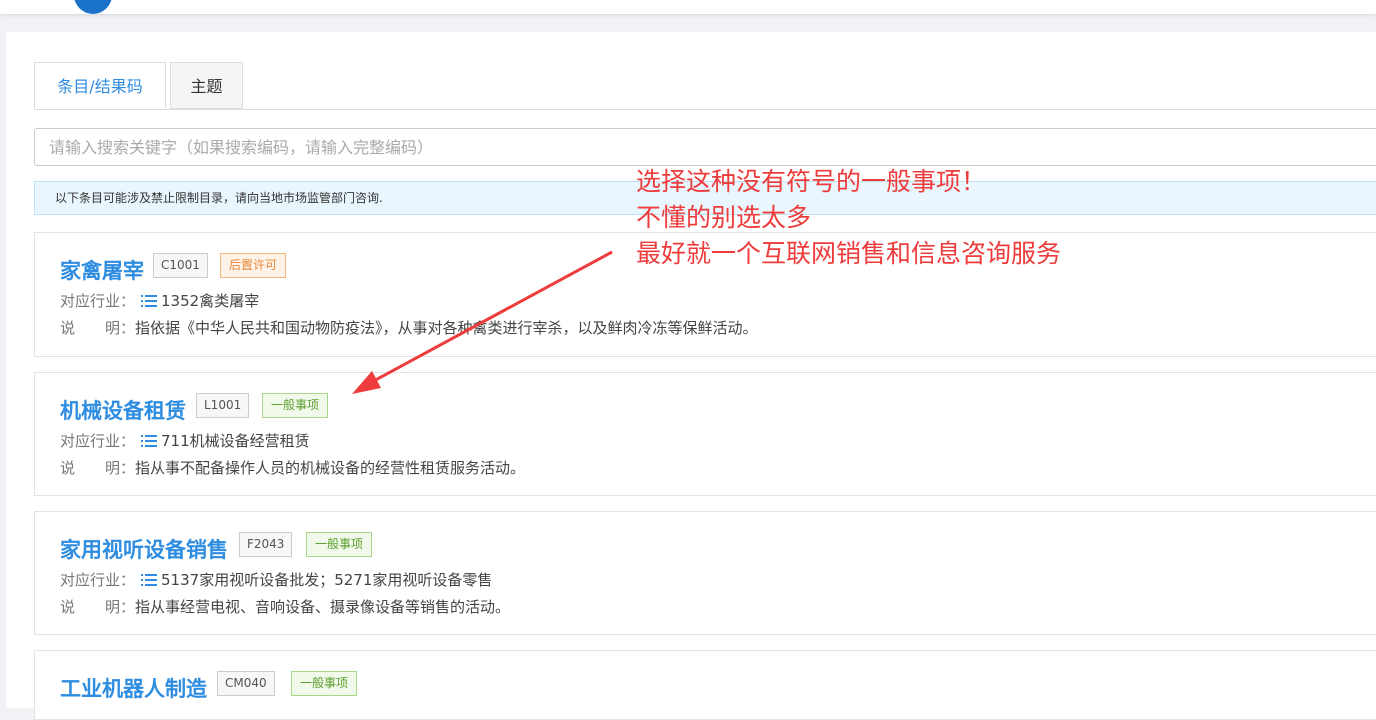  Describe the element at coordinates (330, 468) in the screenshot. I see `description-value: 指从事不配备操作人员的机械设备的经营性租赁服务活动。` at that location.